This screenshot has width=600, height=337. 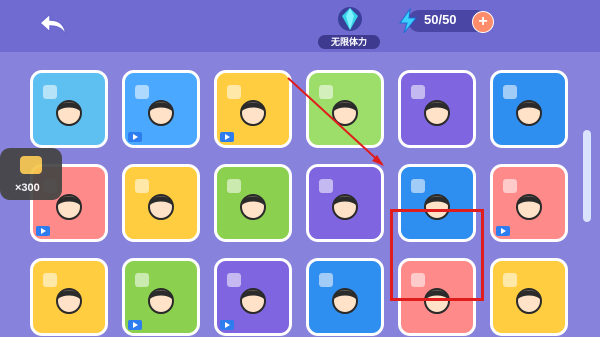 I want to click on reward-chip: ×300, so click(x=31, y=174).